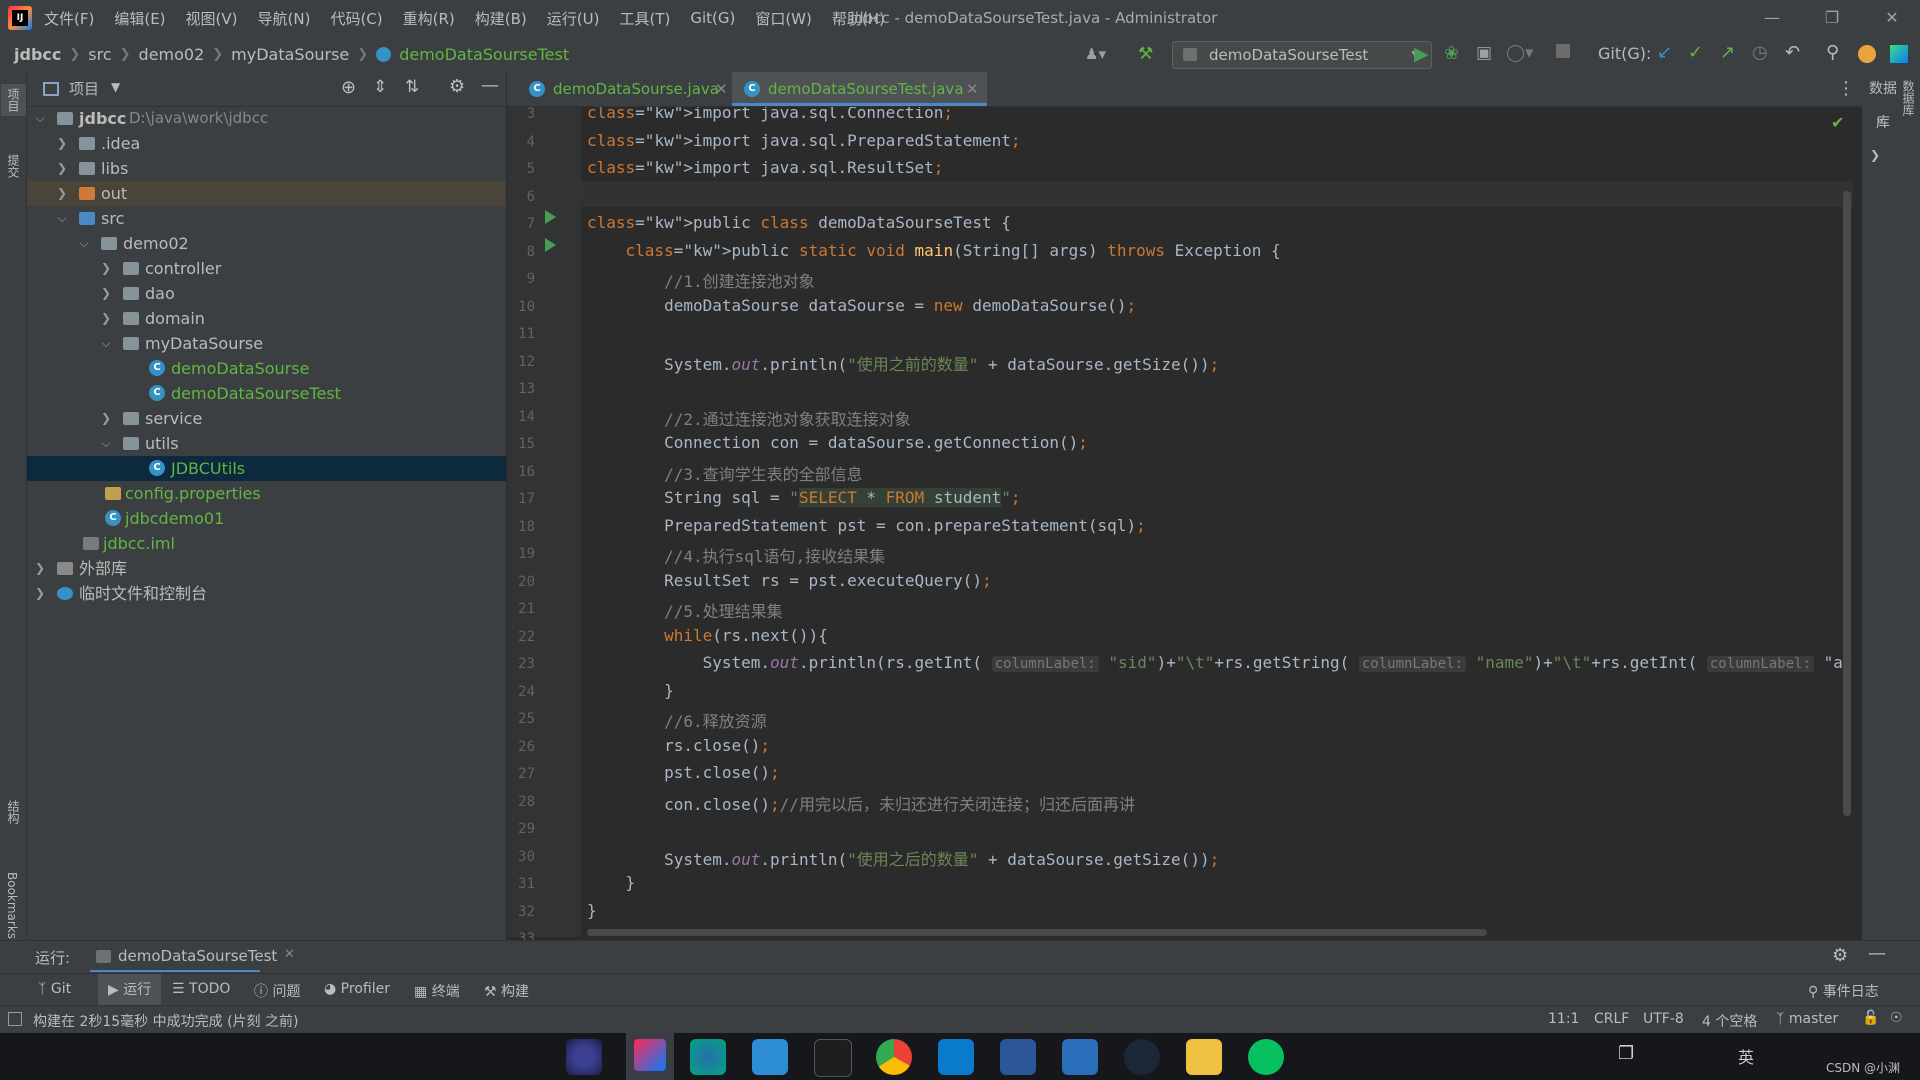  Describe the element at coordinates (749, 418) in the screenshot. I see `code-line: //2.通过连接池对象获取连接对象` at that location.